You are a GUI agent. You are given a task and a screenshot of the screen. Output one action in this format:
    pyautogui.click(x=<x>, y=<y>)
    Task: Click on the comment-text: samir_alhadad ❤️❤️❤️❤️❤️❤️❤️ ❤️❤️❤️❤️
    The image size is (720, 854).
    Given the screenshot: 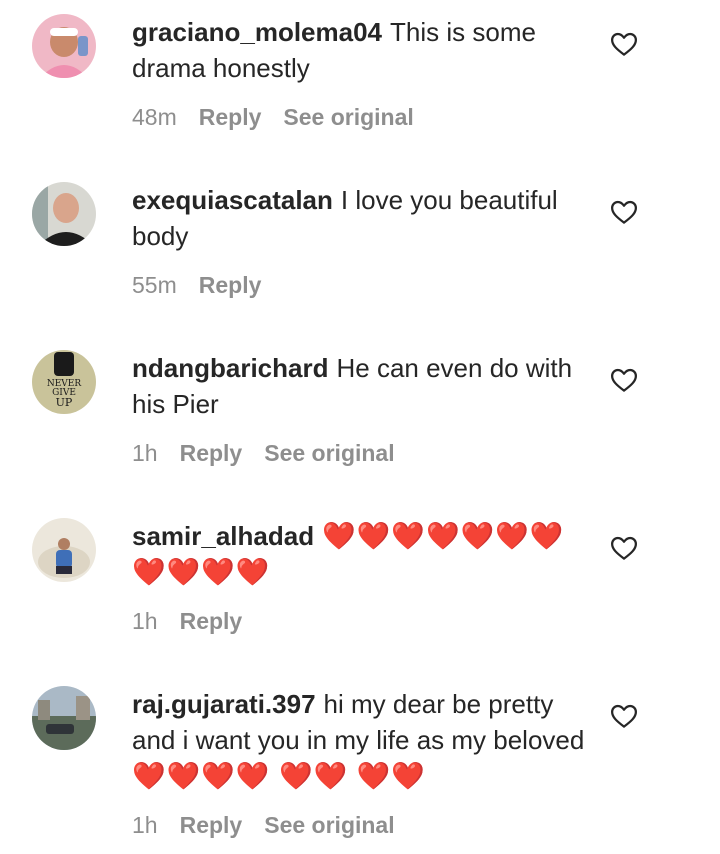 What is the action you would take?
    pyautogui.click(x=362, y=554)
    